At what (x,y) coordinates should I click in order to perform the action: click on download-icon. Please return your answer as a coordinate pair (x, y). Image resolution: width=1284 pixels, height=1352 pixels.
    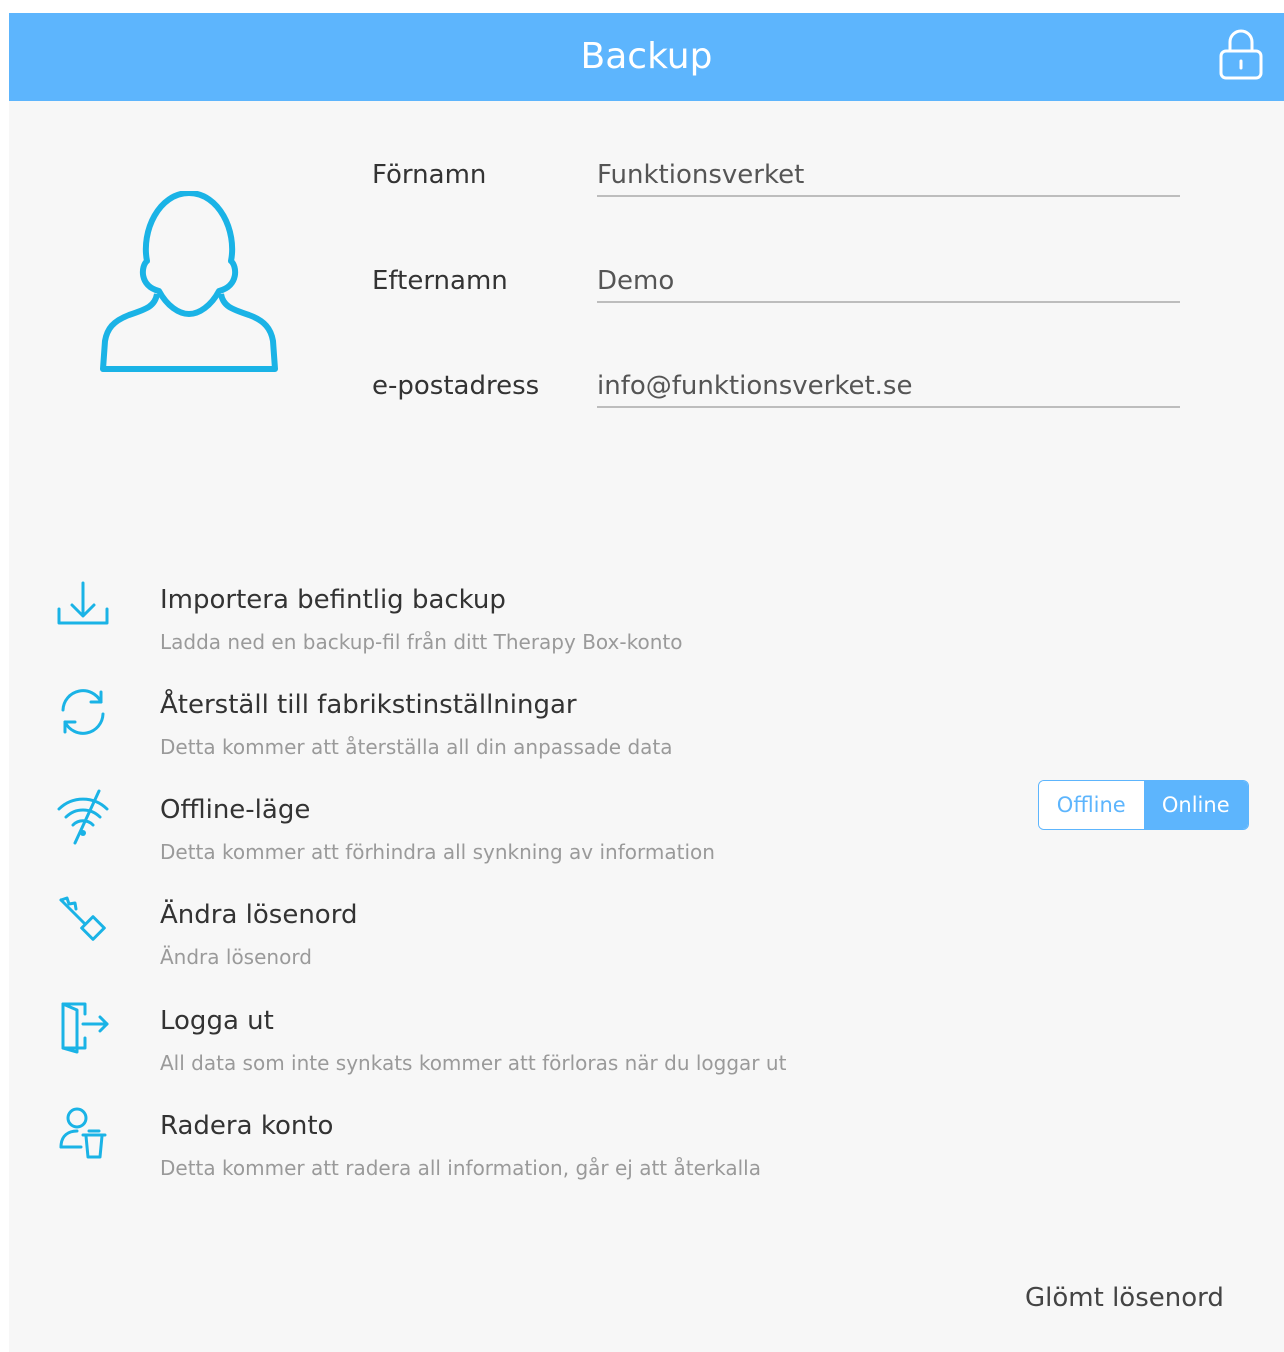
    Looking at the image, I should click on (83, 603).